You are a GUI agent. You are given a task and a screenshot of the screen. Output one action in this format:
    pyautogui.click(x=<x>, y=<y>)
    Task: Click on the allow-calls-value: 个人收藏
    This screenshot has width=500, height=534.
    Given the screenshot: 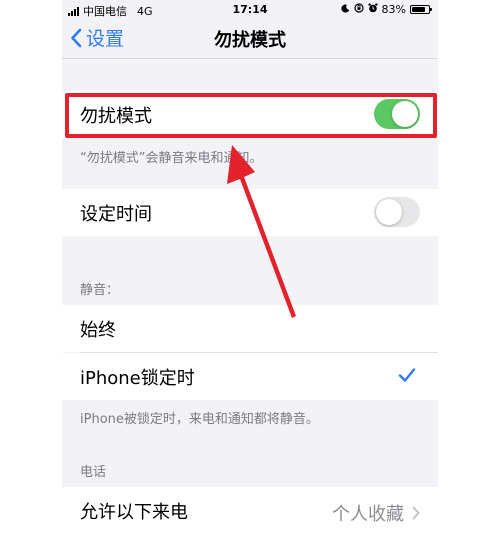 What is the action you would take?
    pyautogui.click(x=368, y=514)
    